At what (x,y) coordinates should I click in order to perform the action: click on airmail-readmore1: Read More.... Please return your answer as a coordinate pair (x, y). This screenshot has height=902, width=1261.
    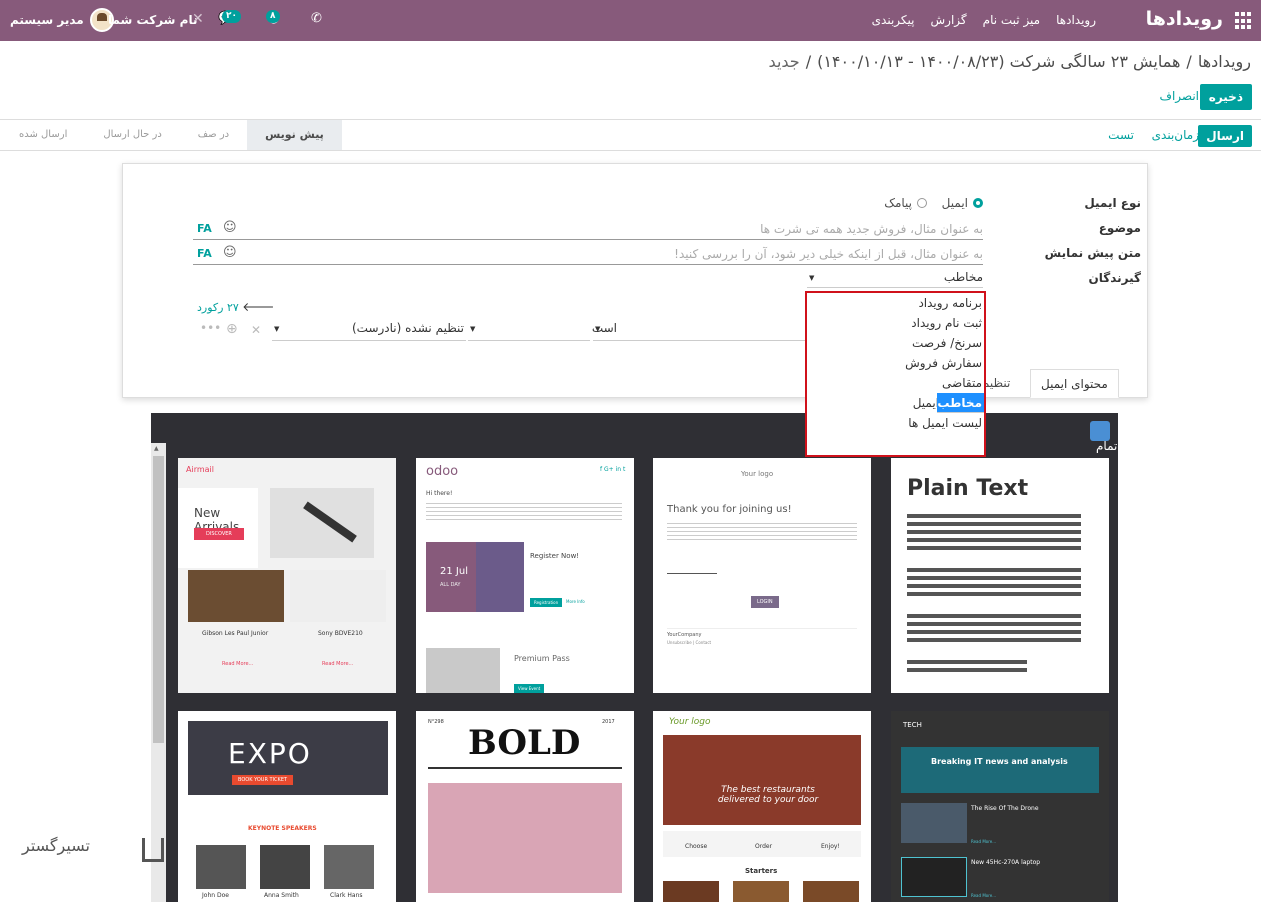
    Looking at the image, I should click on (238, 664).